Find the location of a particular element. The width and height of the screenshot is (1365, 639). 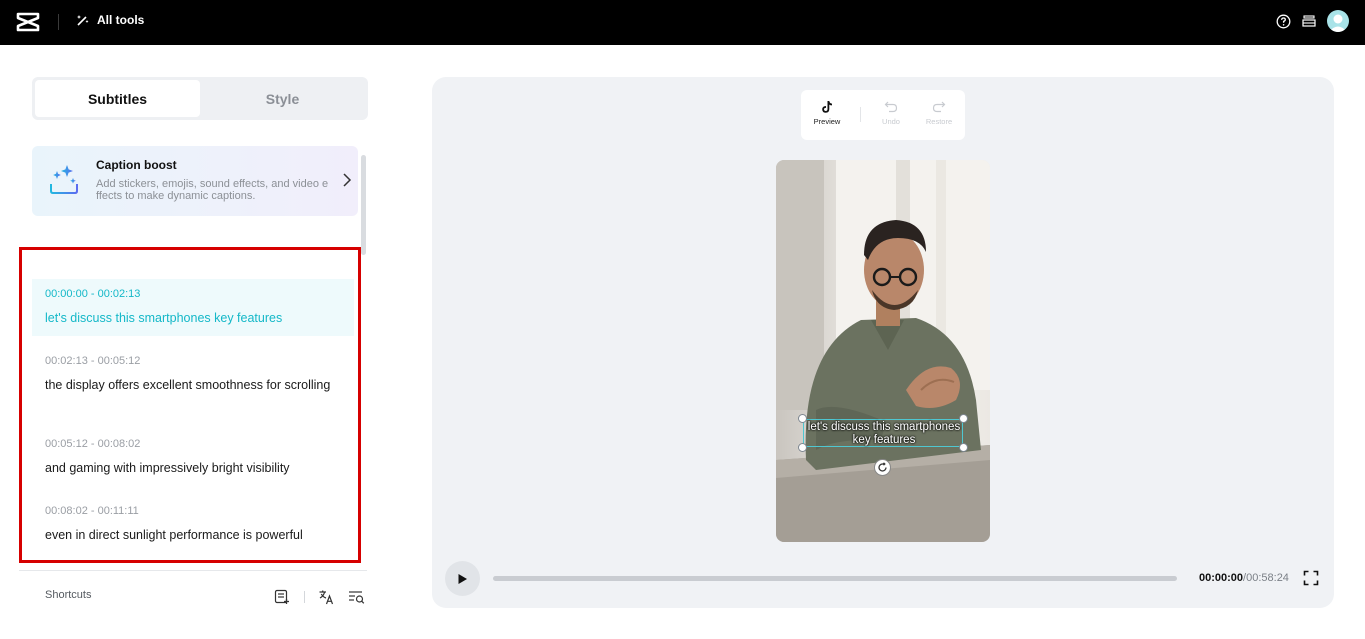

top-bar: All tools is located at coordinates (682, 22).